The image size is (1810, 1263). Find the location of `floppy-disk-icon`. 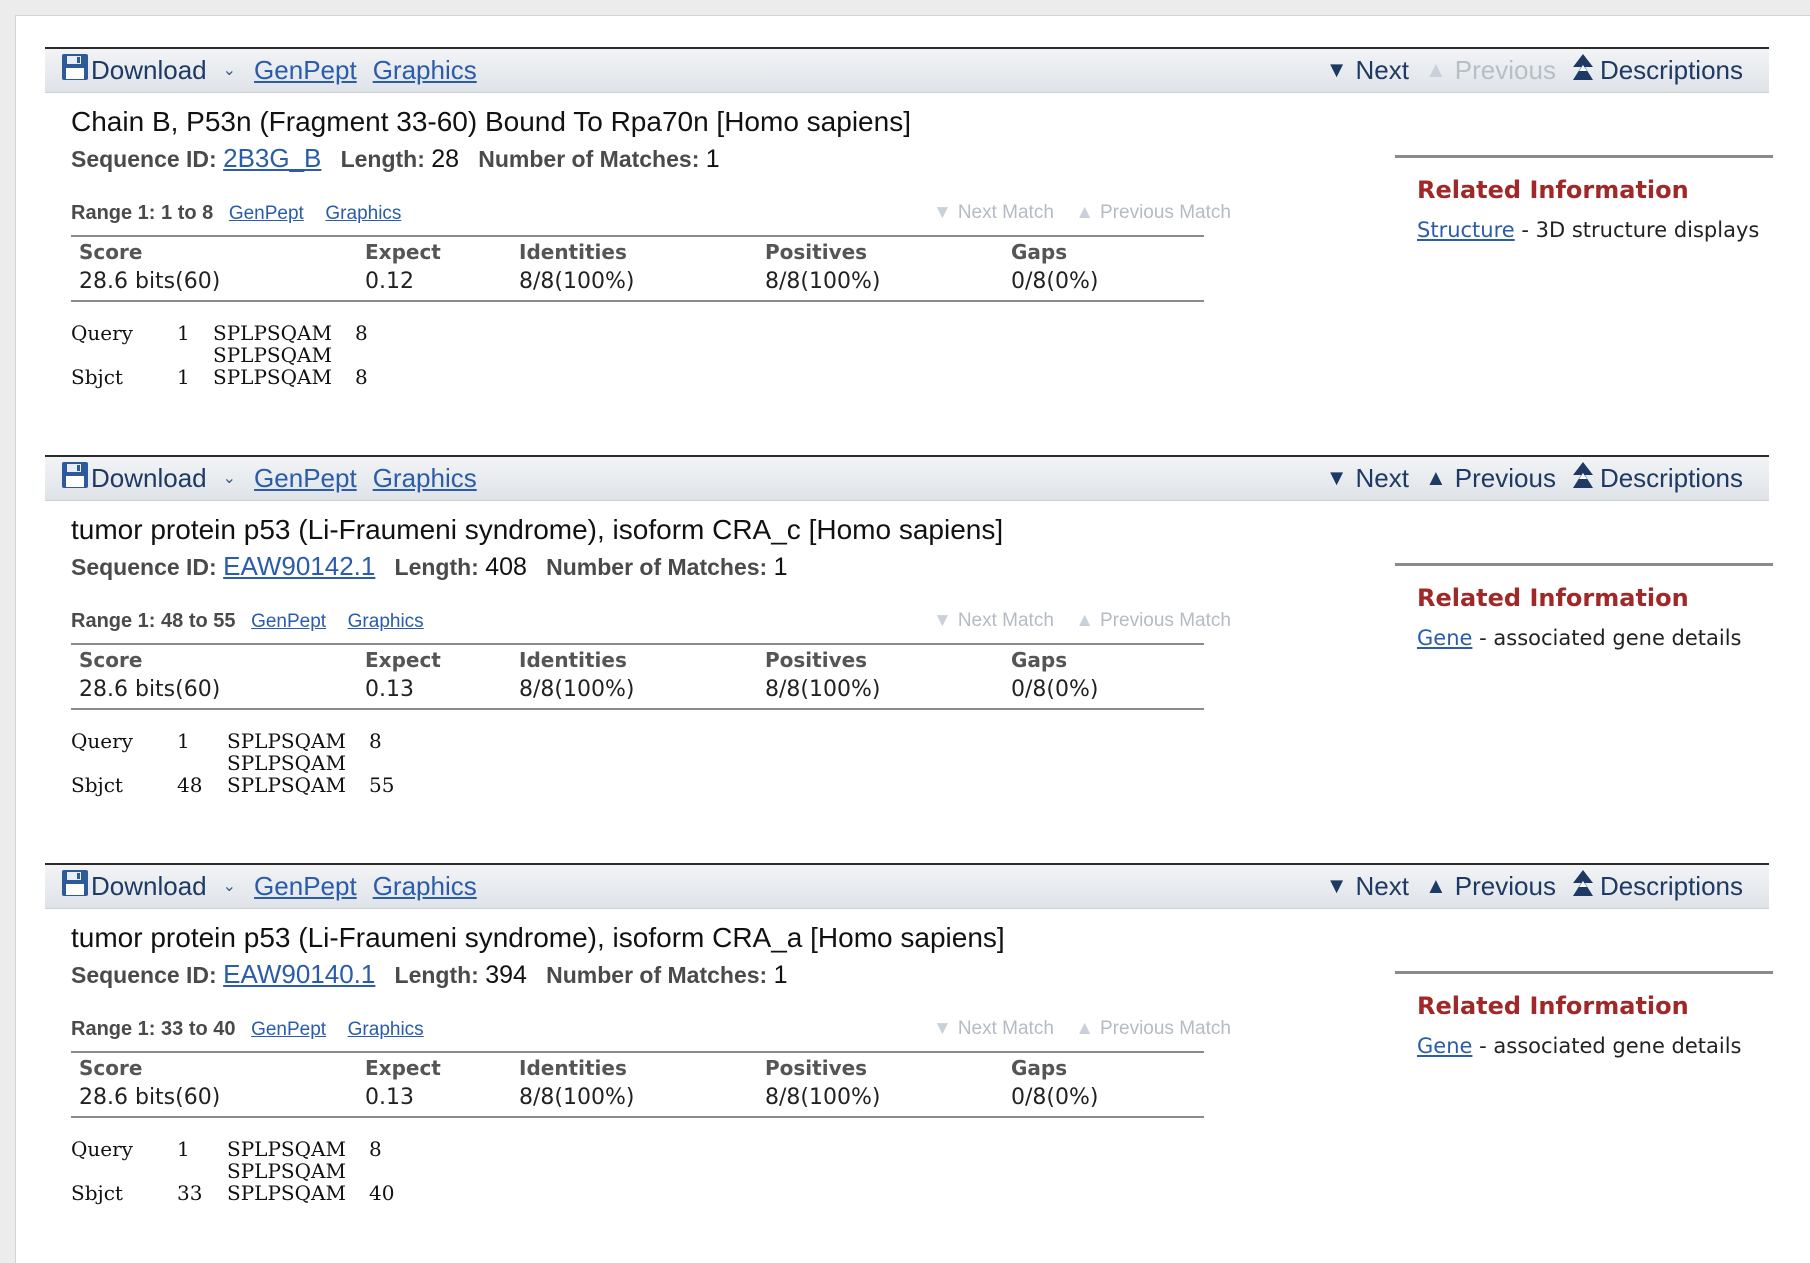

floppy-disk-icon is located at coordinates (75, 886).